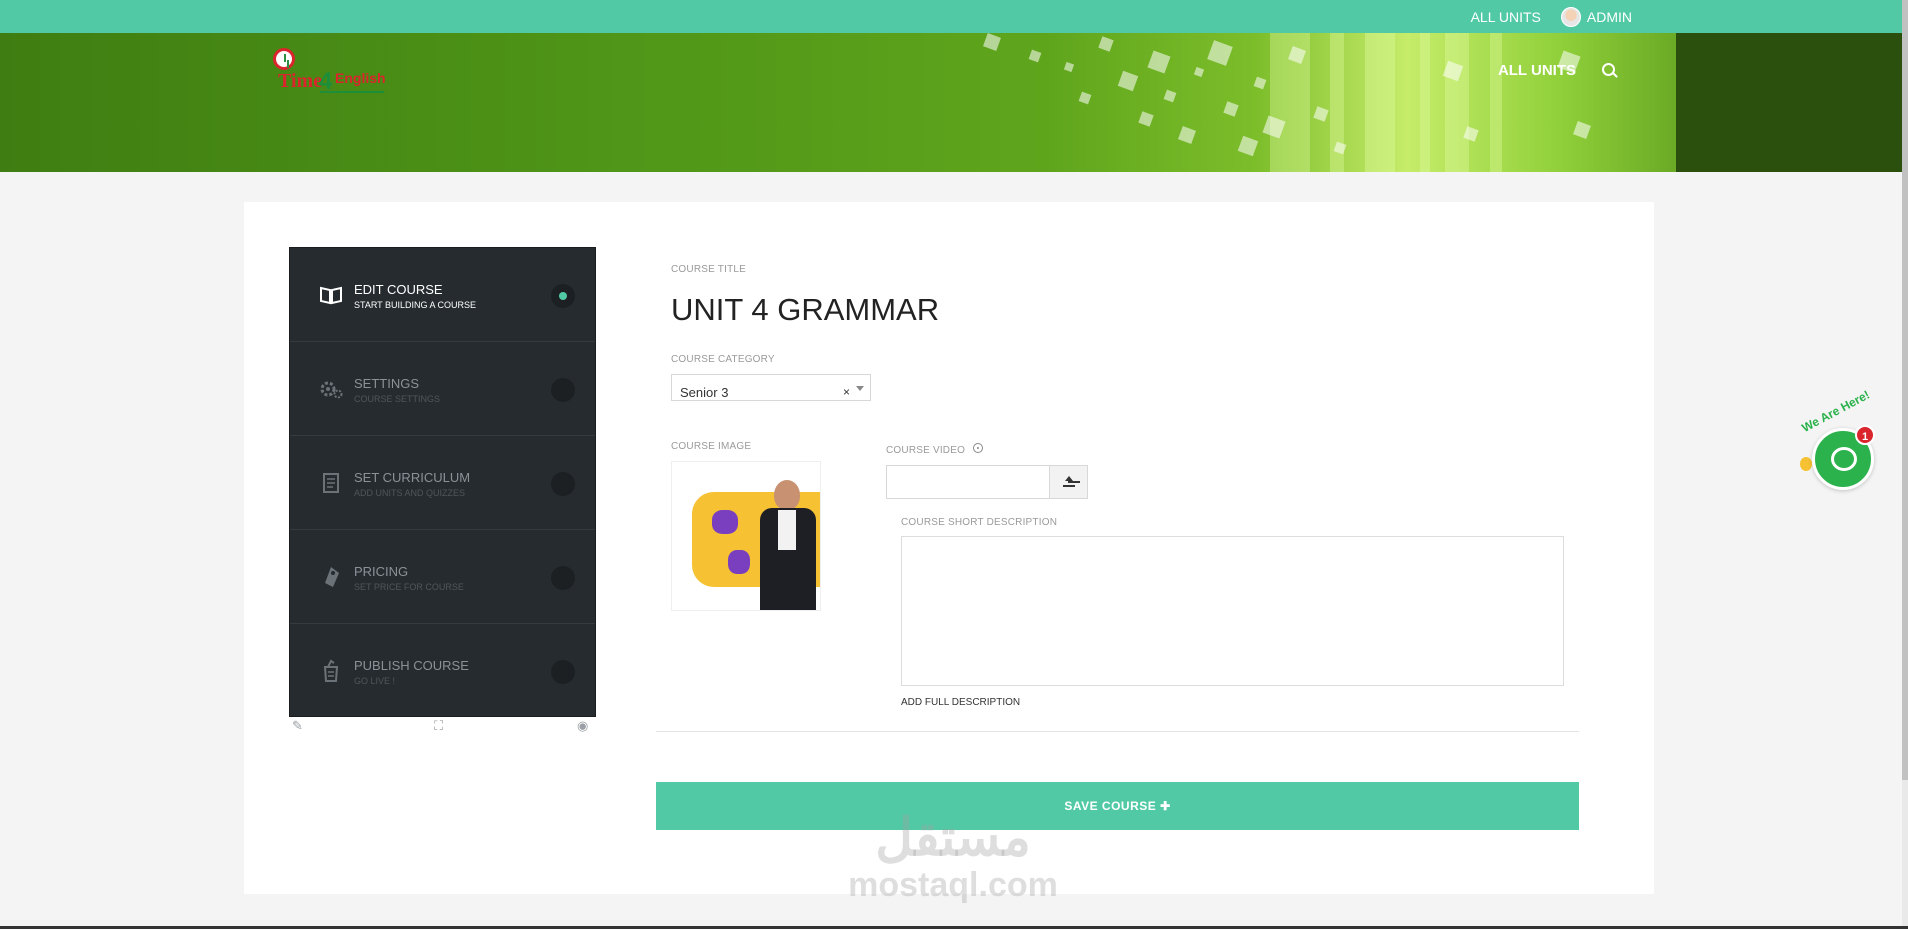 The image size is (1908, 929). Describe the element at coordinates (771, 387) in the screenshot. I see `course-category-select: Senior 3 ×` at that location.